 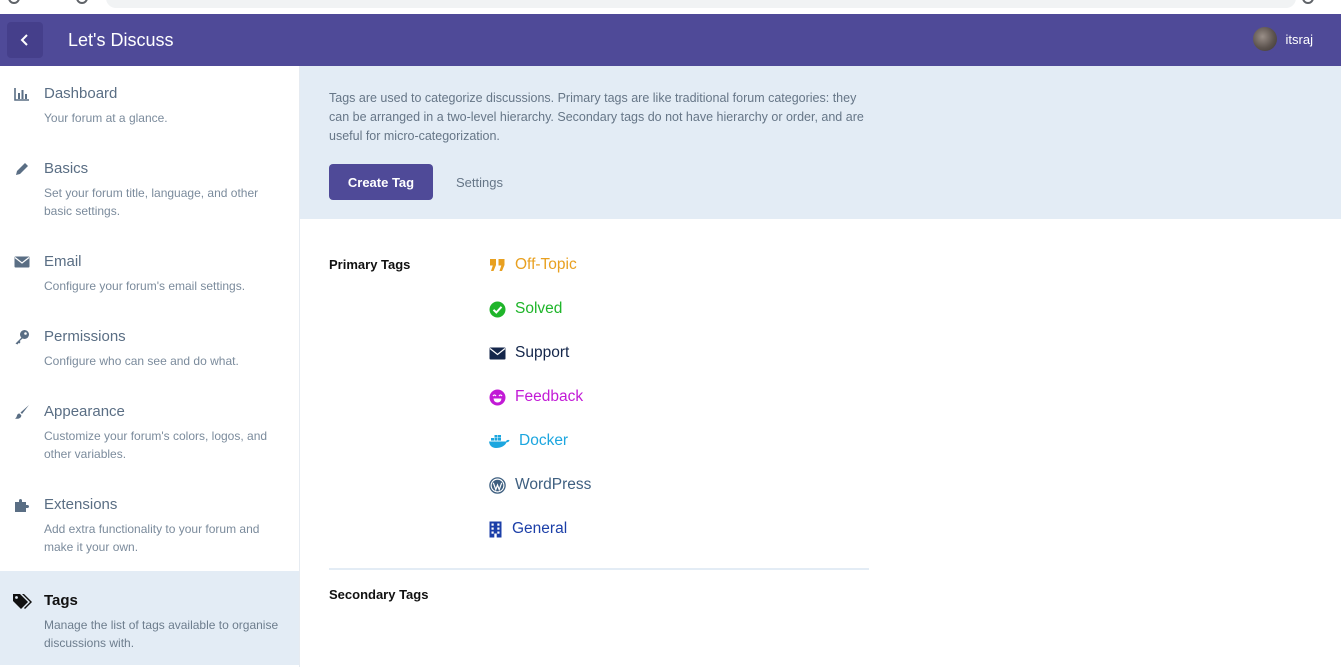 I want to click on tag-name: WordPress, so click(x=553, y=484).